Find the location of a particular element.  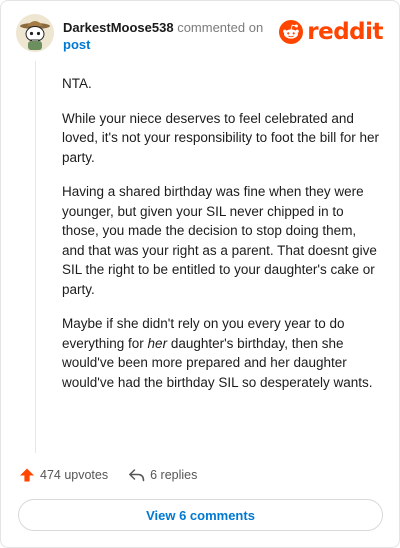

emphasized-text: her is located at coordinates (157, 343).